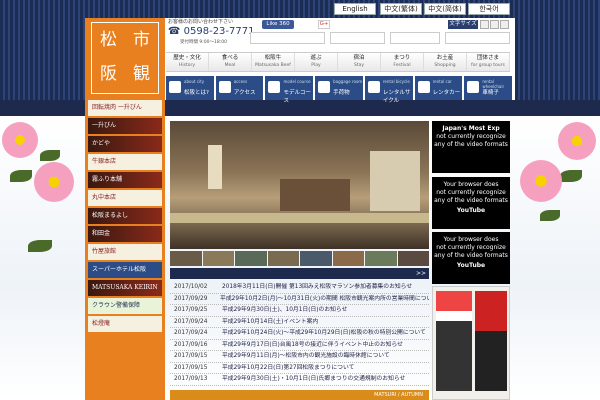 The height and width of the screenshot is (400, 600). I want to click on google-plus-button: G+, so click(324, 24).